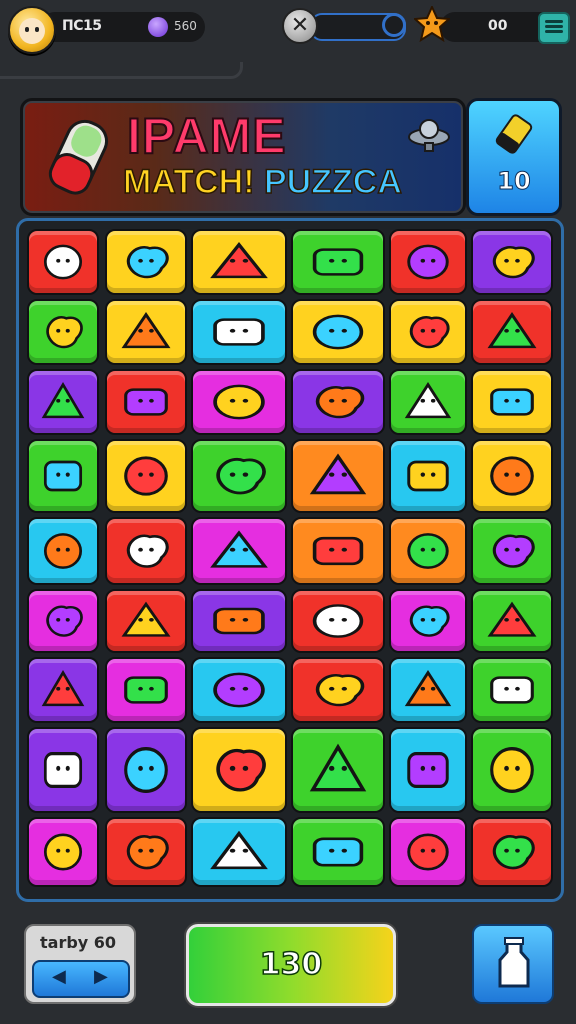 The width and height of the screenshot is (576, 1024). I want to click on player-name: ПС15, so click(82, 26).